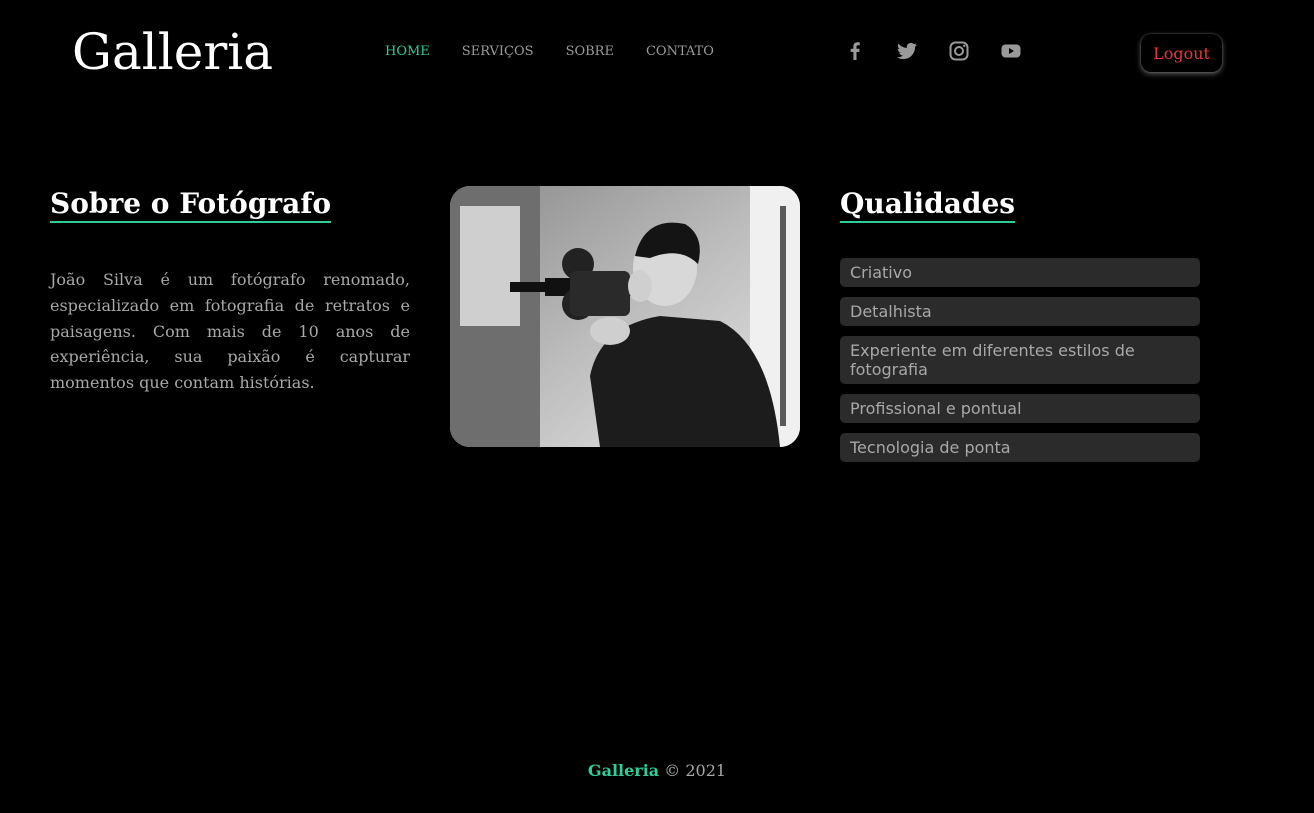  I want to click on youtube-icon, so click(1011, 51).